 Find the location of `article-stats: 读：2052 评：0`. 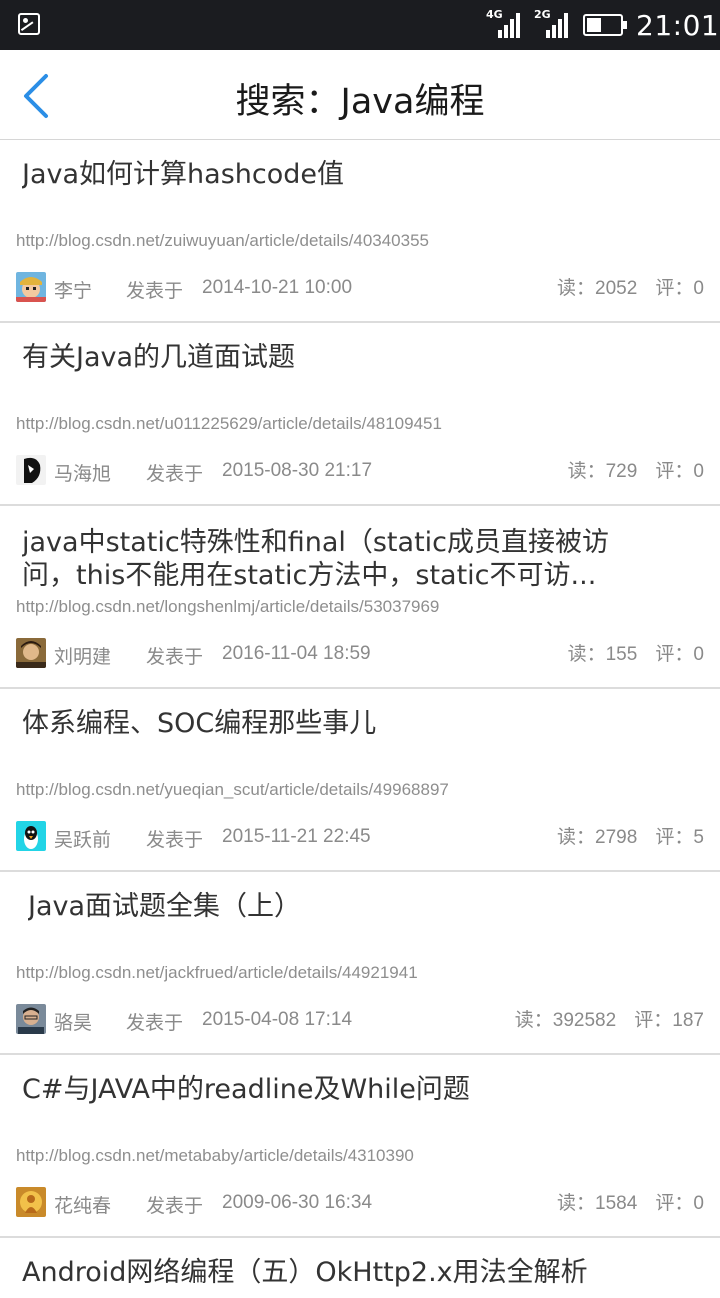

article-stats: 读：2052 评：0 is located at coordinates (630, 286).